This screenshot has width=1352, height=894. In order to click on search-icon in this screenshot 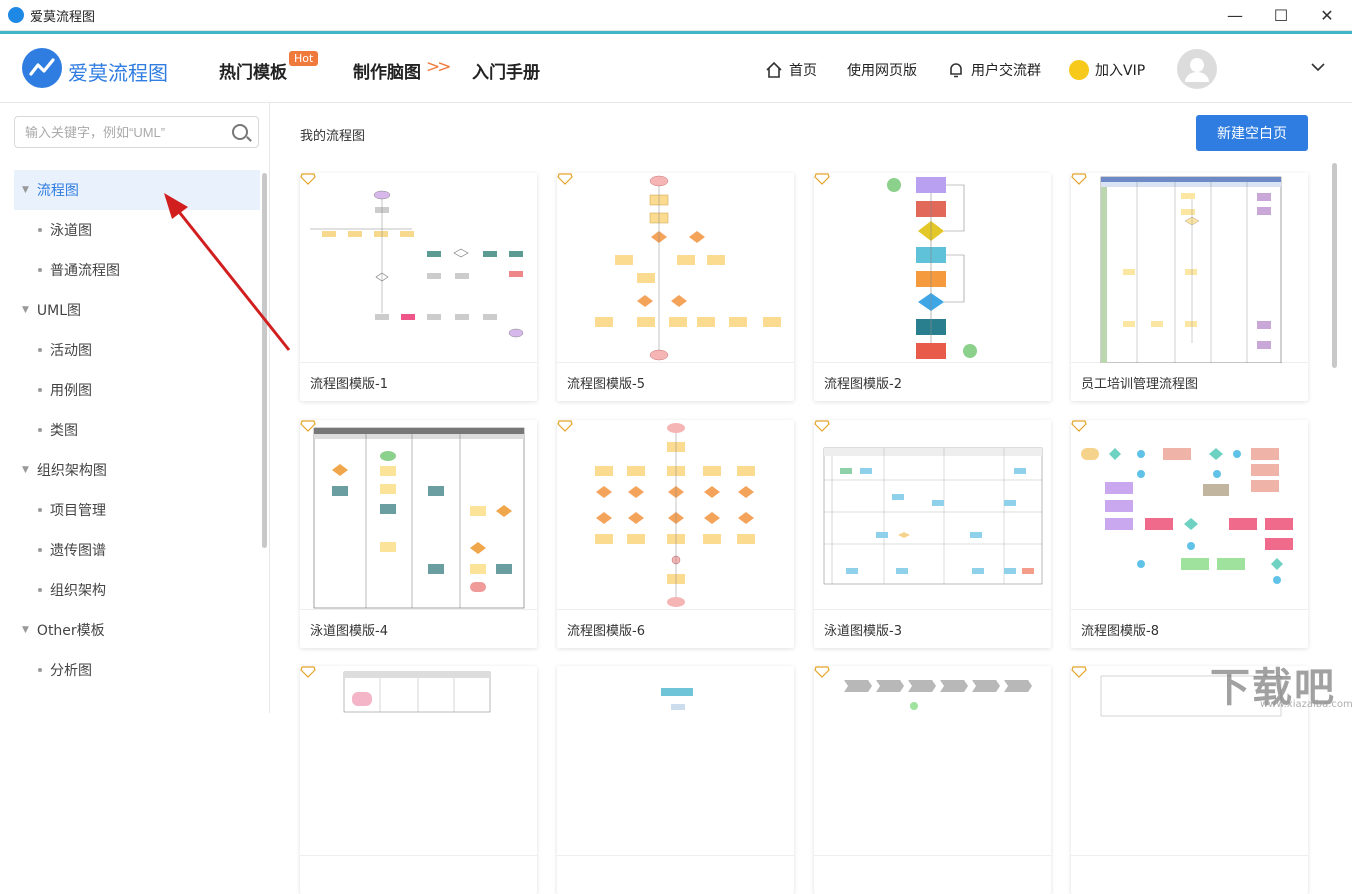, I will do `click(240, 132)`.